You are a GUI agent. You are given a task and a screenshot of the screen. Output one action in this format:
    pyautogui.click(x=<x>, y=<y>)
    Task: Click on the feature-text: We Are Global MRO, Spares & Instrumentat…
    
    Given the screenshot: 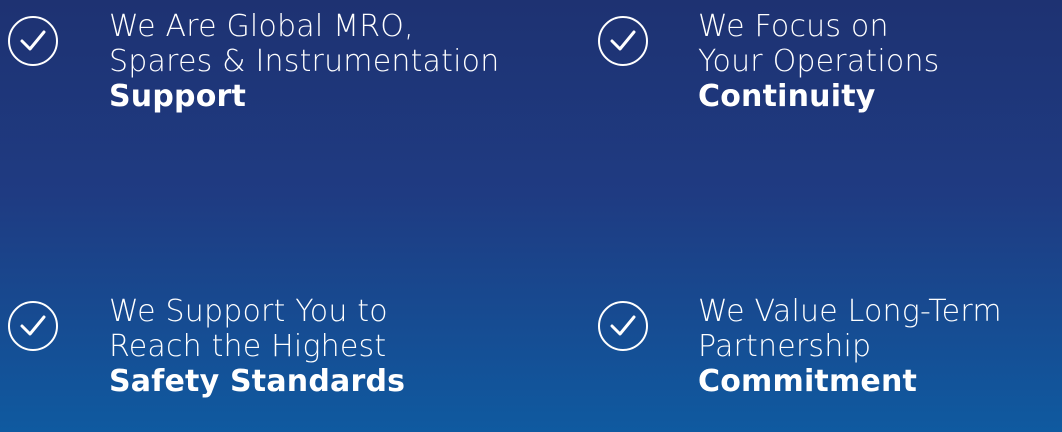 What is the action you would take?
    pyautogui.click(x=304, y=61)
    